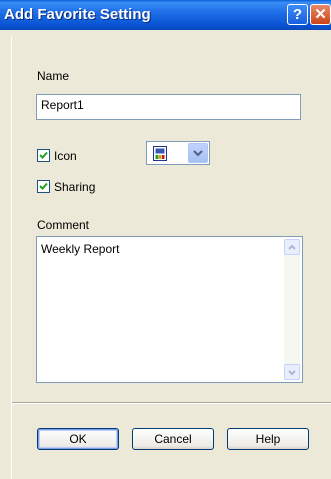 The image size is (331, 479). Describe the element at coordinates (173, 439) in the screenshot. I see `cancel-button: Cancel` at that location.